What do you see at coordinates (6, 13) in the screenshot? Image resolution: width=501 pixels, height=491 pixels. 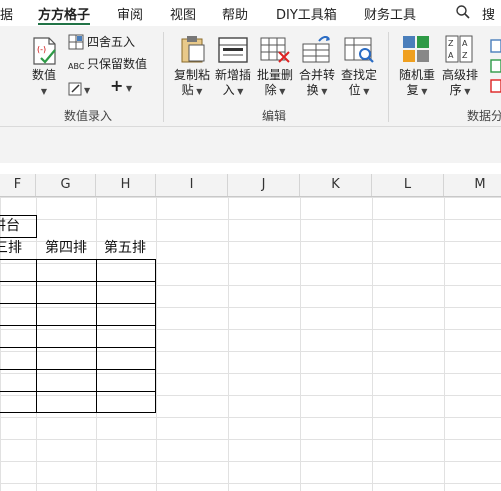 I see `menu-data: 据` at bounding box center [6, 13].